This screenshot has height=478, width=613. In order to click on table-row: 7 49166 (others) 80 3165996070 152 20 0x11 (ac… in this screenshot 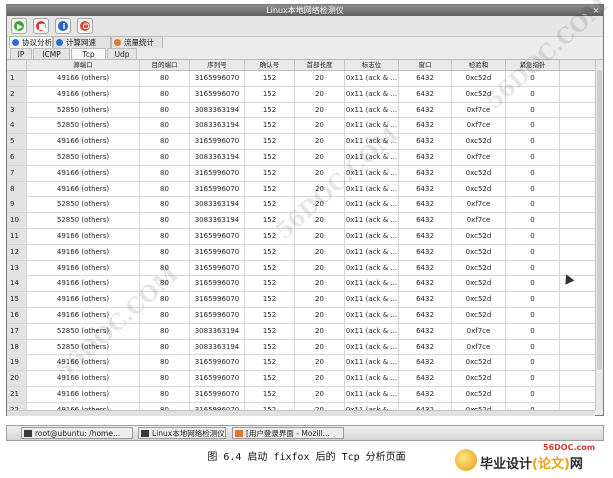, I will do `click(301, 173)`.